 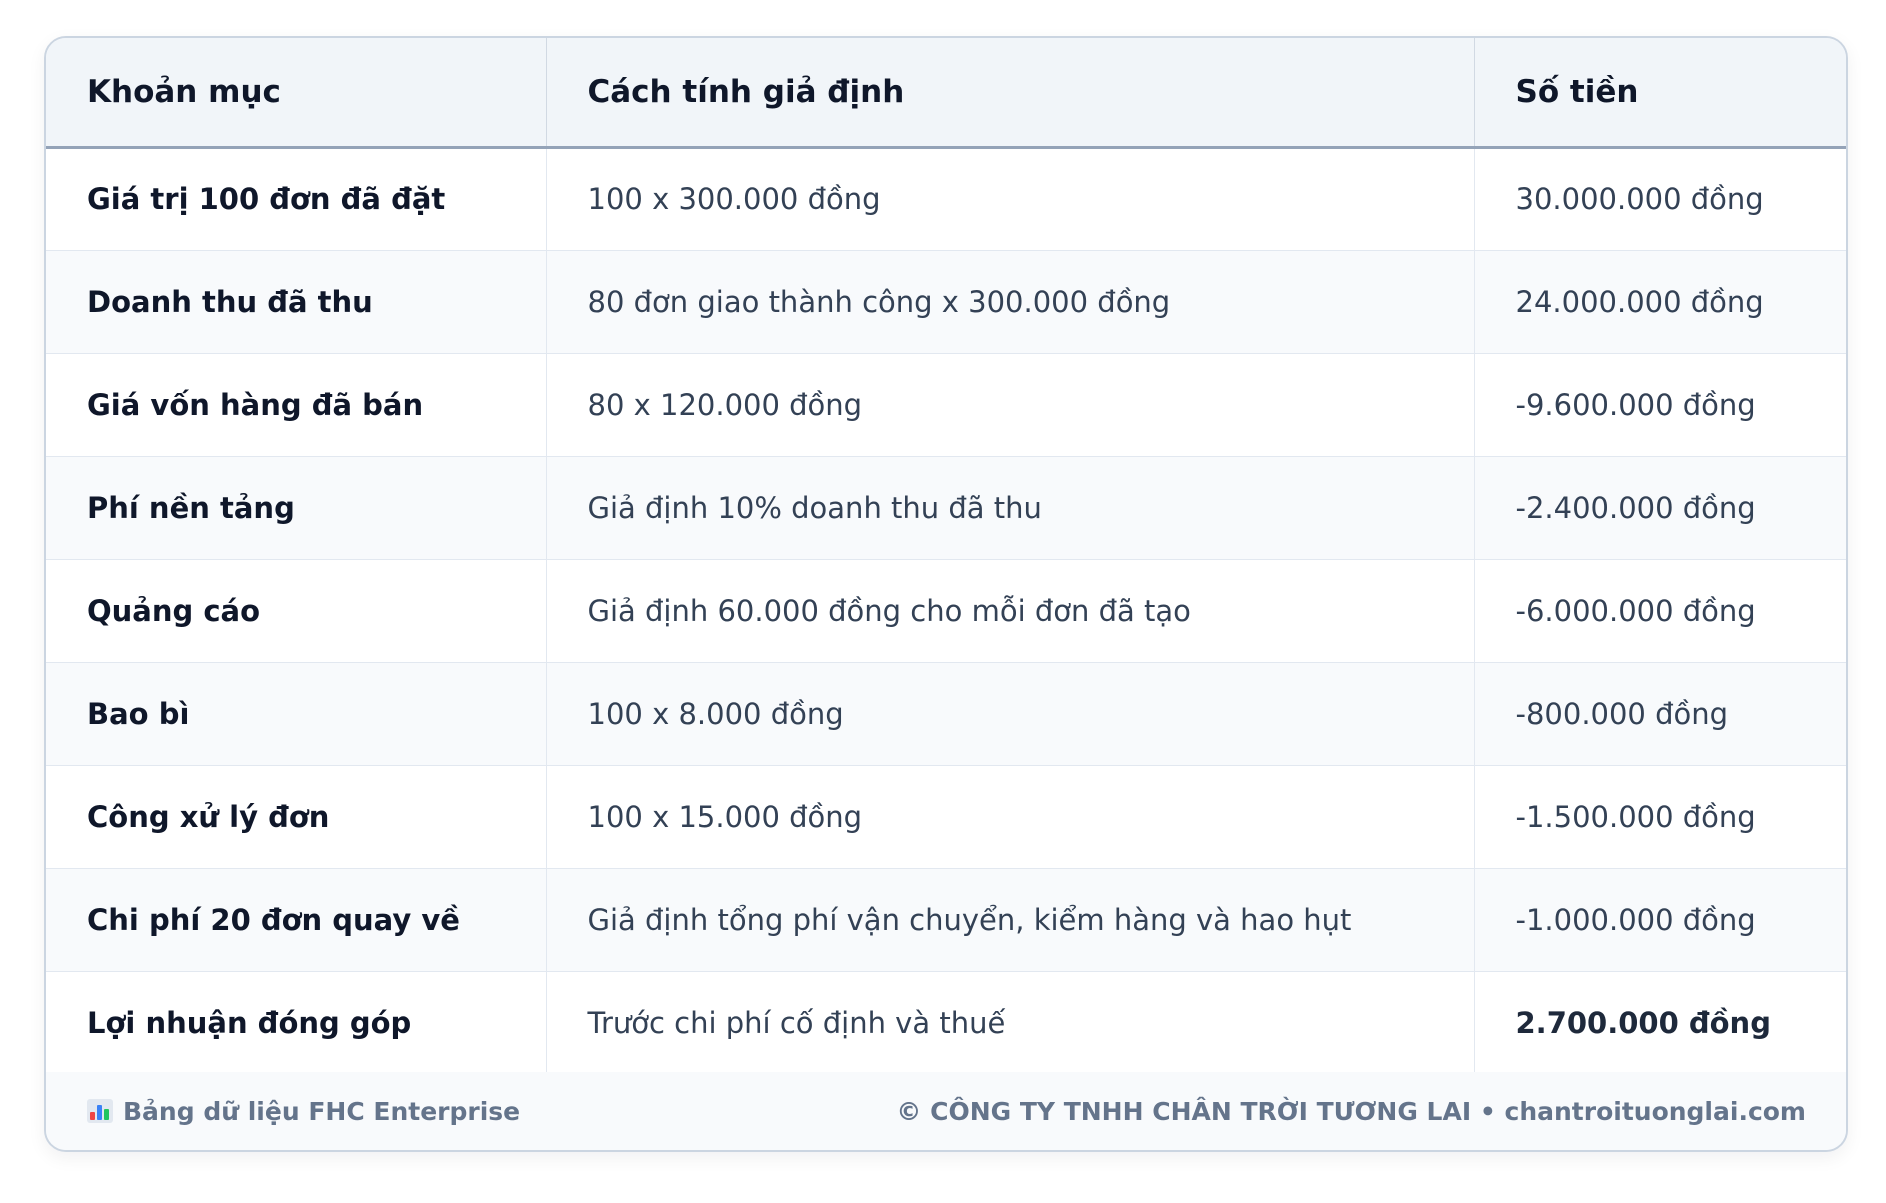 What do you see at coordinates (1010, 714) in the screenshot?
I see `row-method: 100 x 8.000 đồng` at bounding box center [1010, 714].